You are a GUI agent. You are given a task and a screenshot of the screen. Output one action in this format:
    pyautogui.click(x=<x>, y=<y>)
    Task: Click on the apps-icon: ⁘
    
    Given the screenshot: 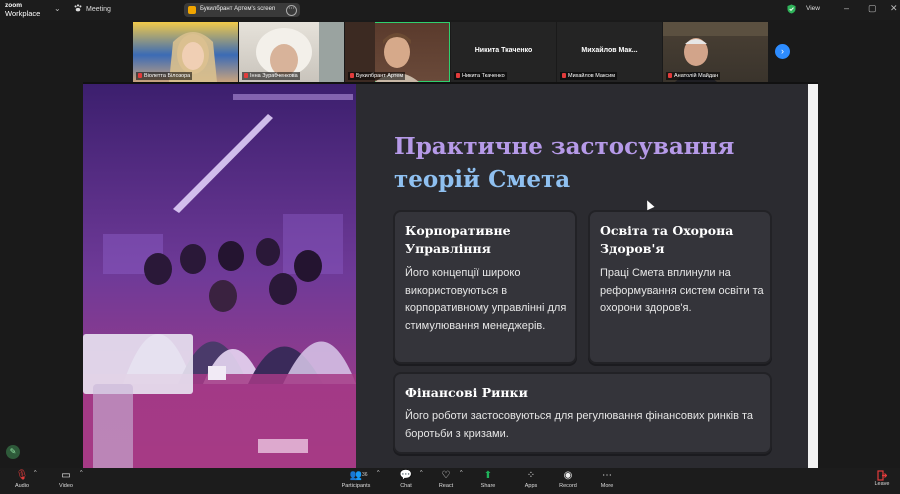 What is the action you would take?
    pyautogui.click(x=531, y=475)
    